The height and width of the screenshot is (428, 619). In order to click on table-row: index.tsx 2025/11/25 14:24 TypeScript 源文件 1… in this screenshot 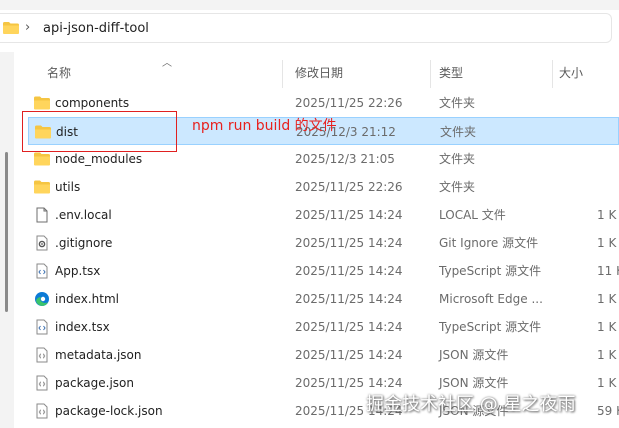, I will do `click(323, 327)`.